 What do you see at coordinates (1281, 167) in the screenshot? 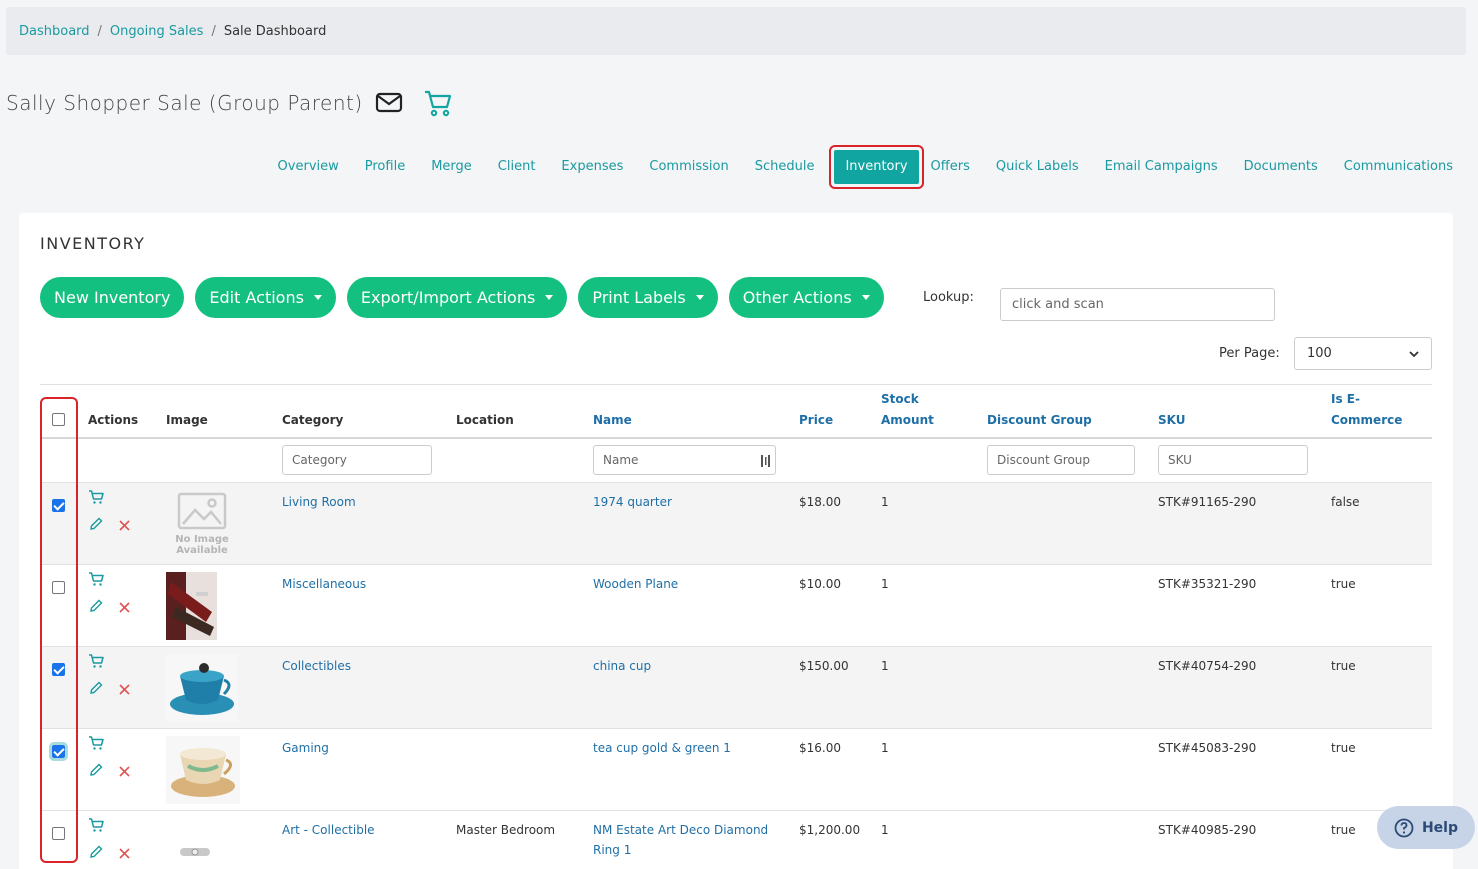
I see `tab-documents: Documents` at bounding box center [1281, 167].